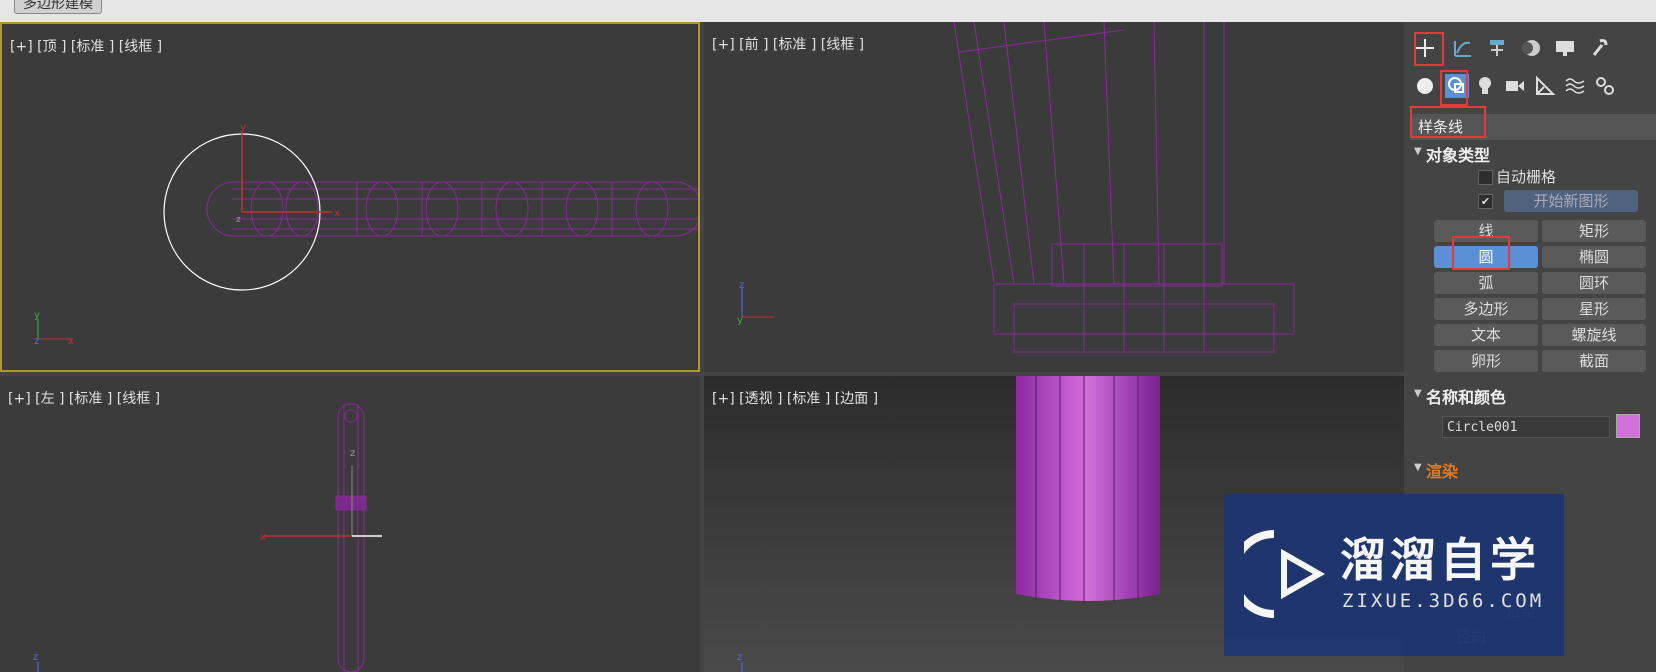  Describe the element at coordinates (1594, 335) in the screenshot. I see `helix-button: 螺旋线` at that location.